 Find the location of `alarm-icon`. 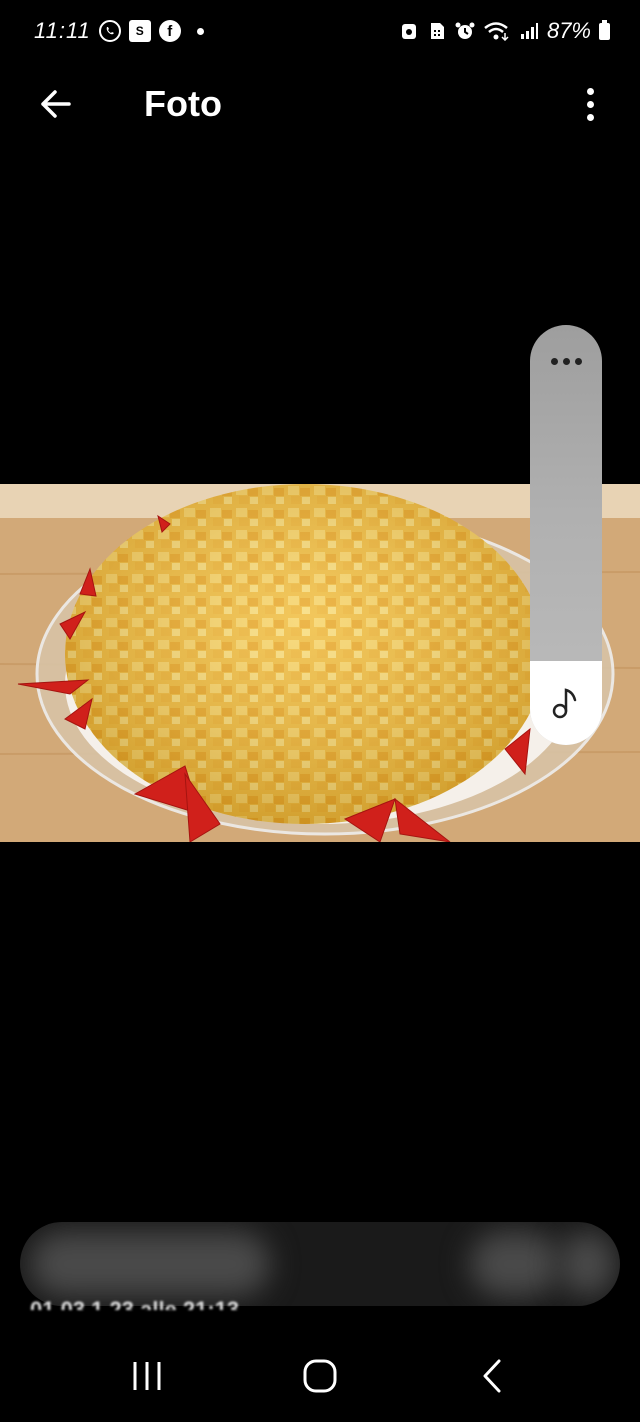

alarm-icon is located at coordinates (465, 31).